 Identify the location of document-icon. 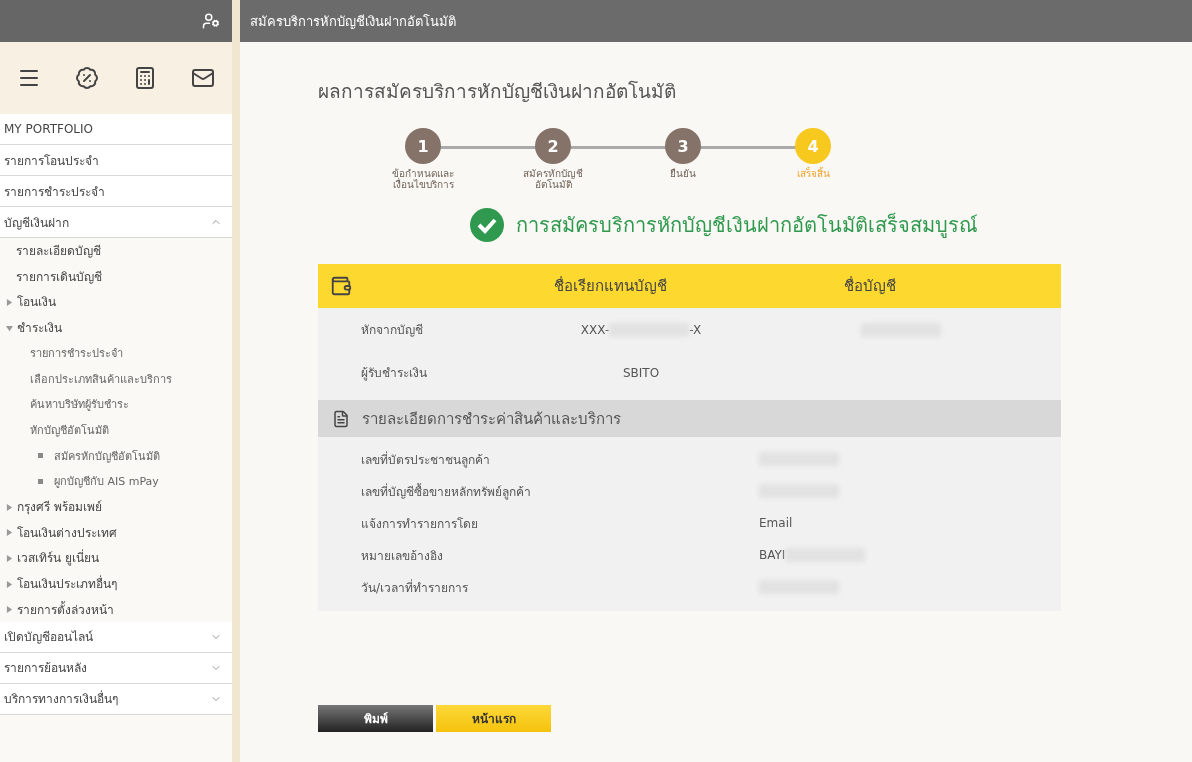
(341, 418).